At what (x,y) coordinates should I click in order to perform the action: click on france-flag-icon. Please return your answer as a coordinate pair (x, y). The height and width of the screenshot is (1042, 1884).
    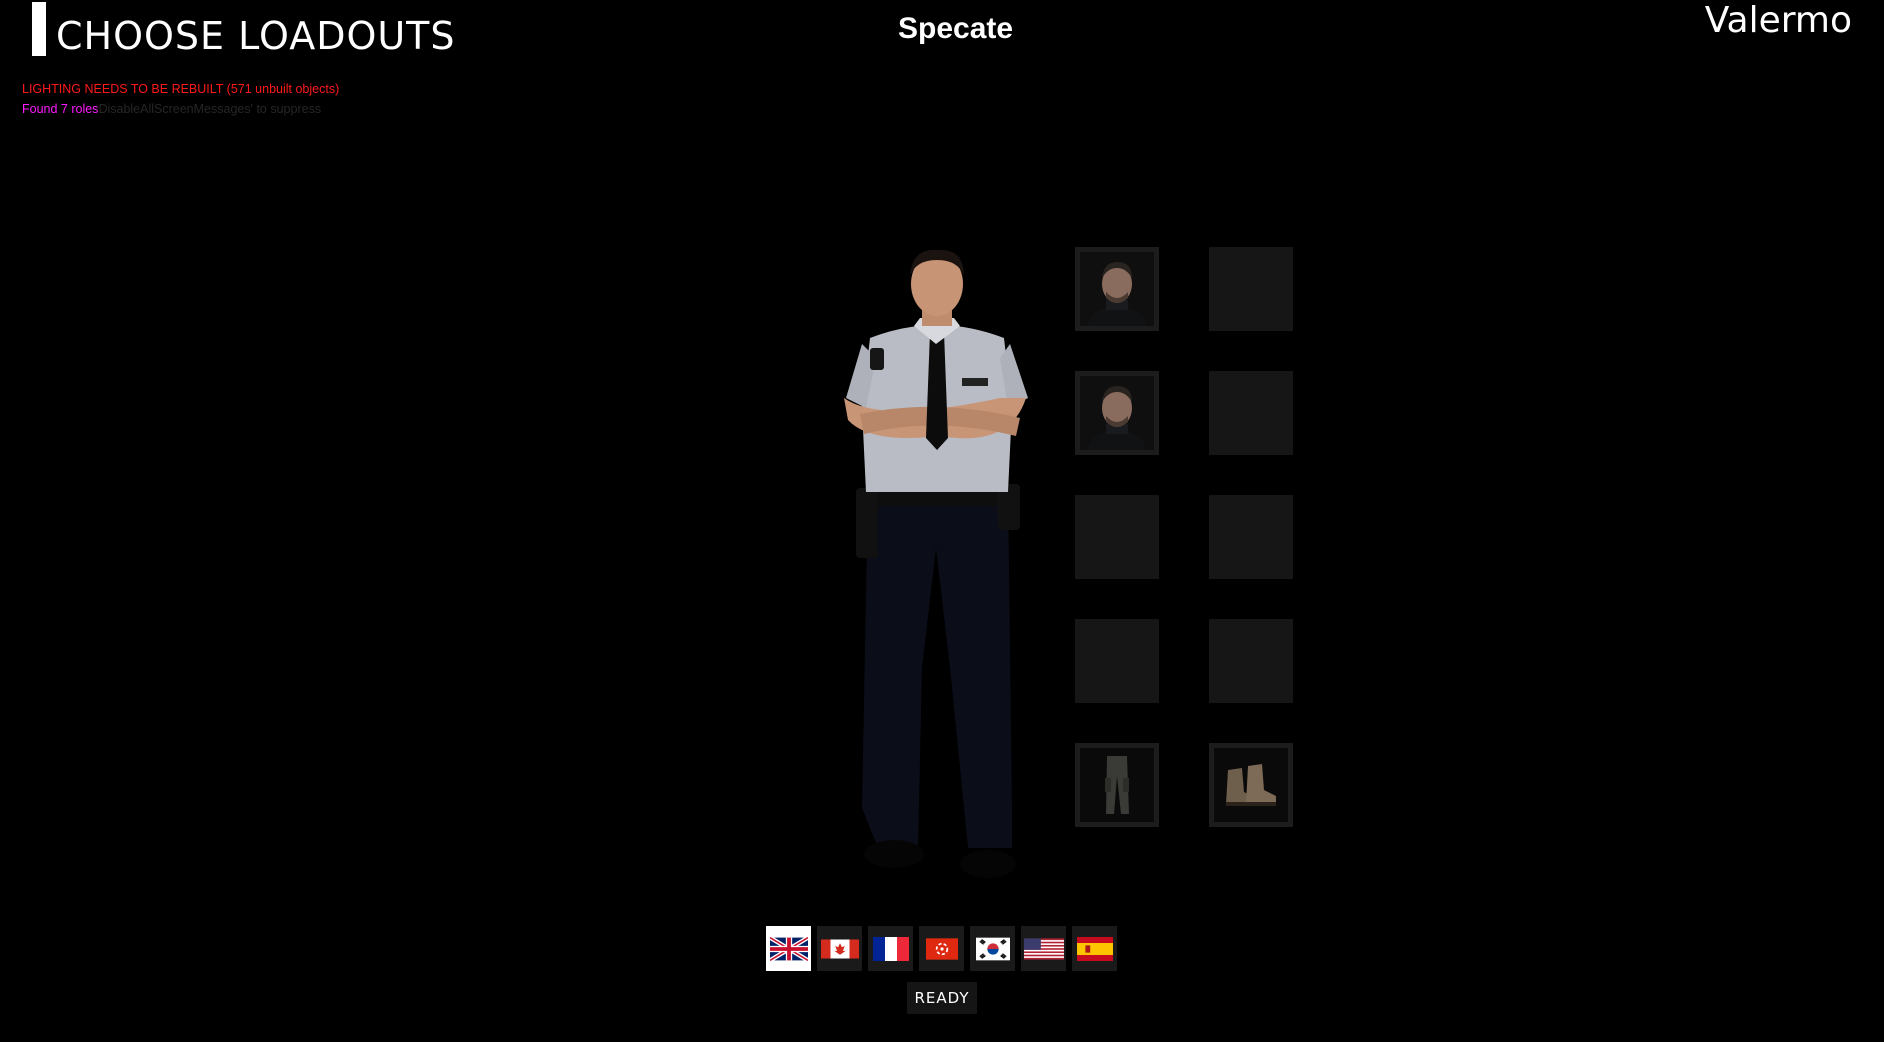
    Looking at the image, I should click on (890, 948).